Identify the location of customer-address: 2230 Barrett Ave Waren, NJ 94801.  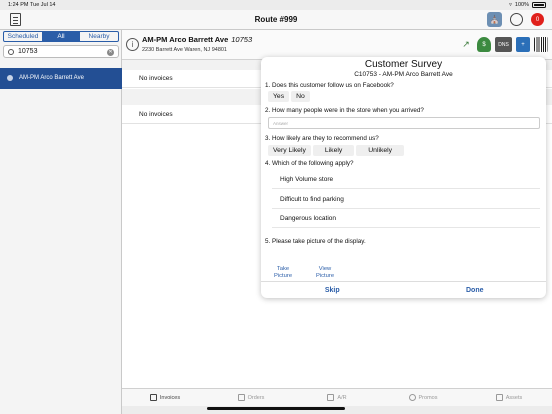
(184, 50).